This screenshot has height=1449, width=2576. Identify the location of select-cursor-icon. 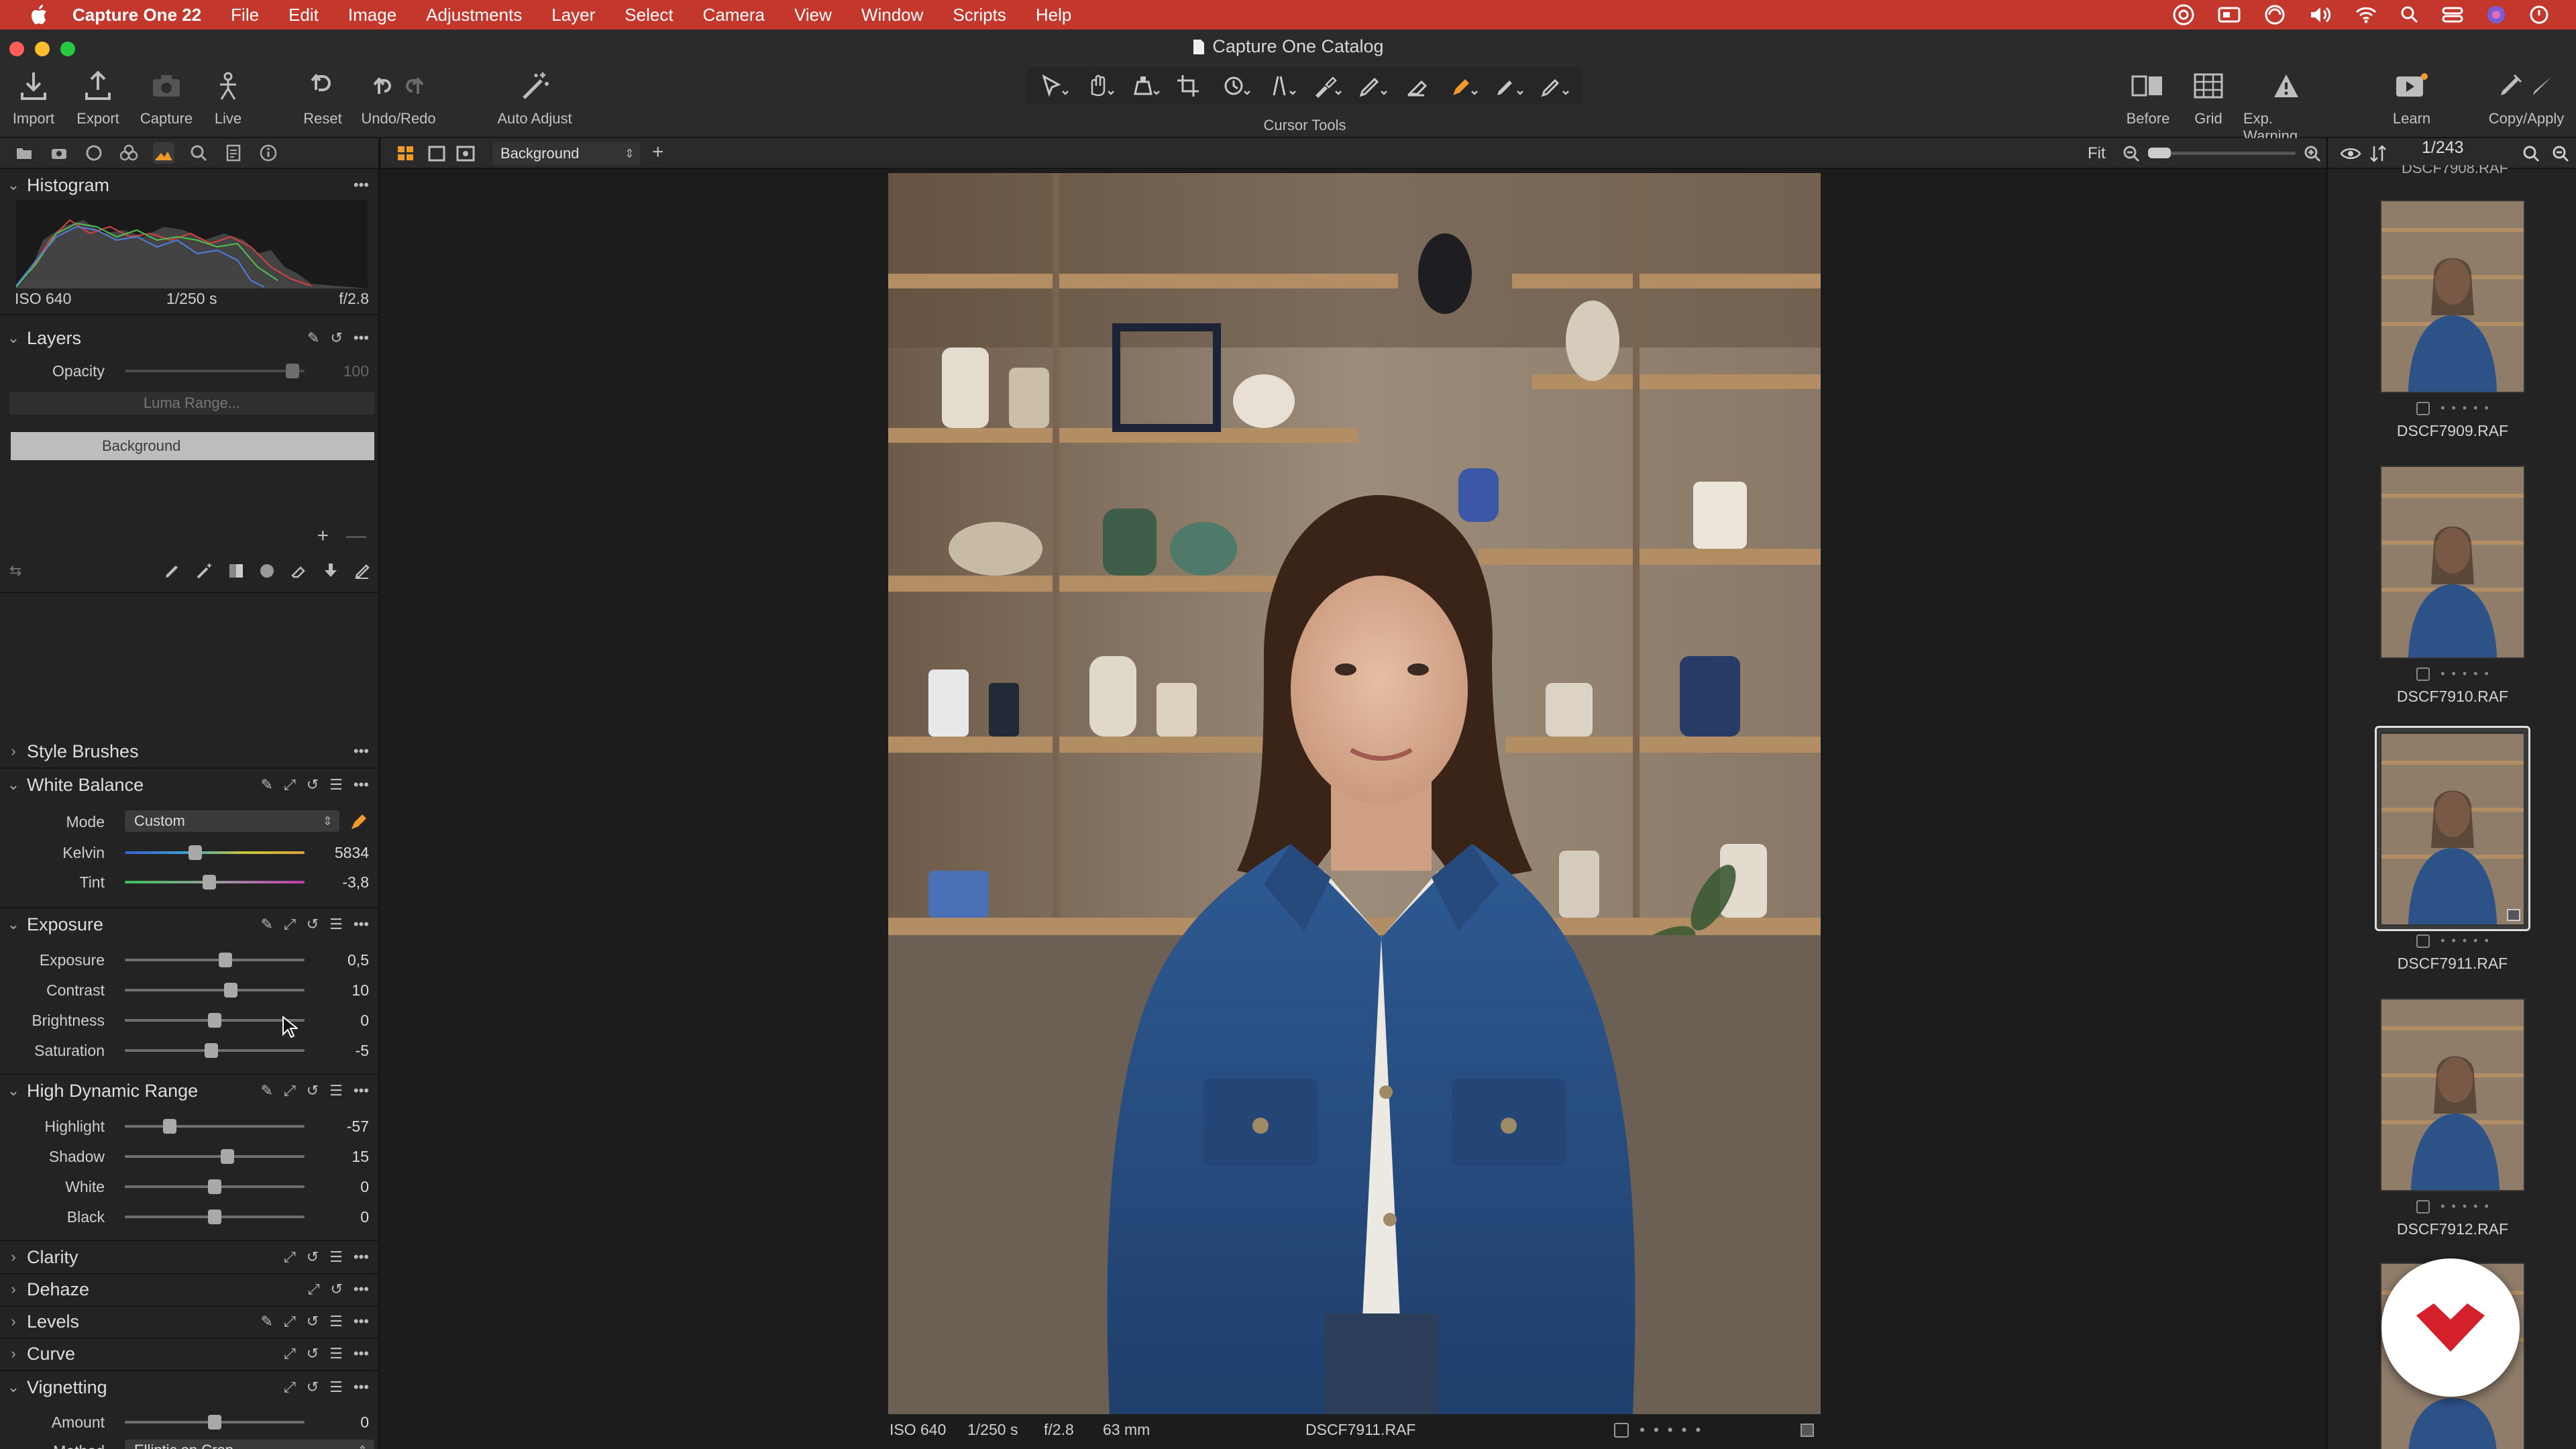
(1054, 85).